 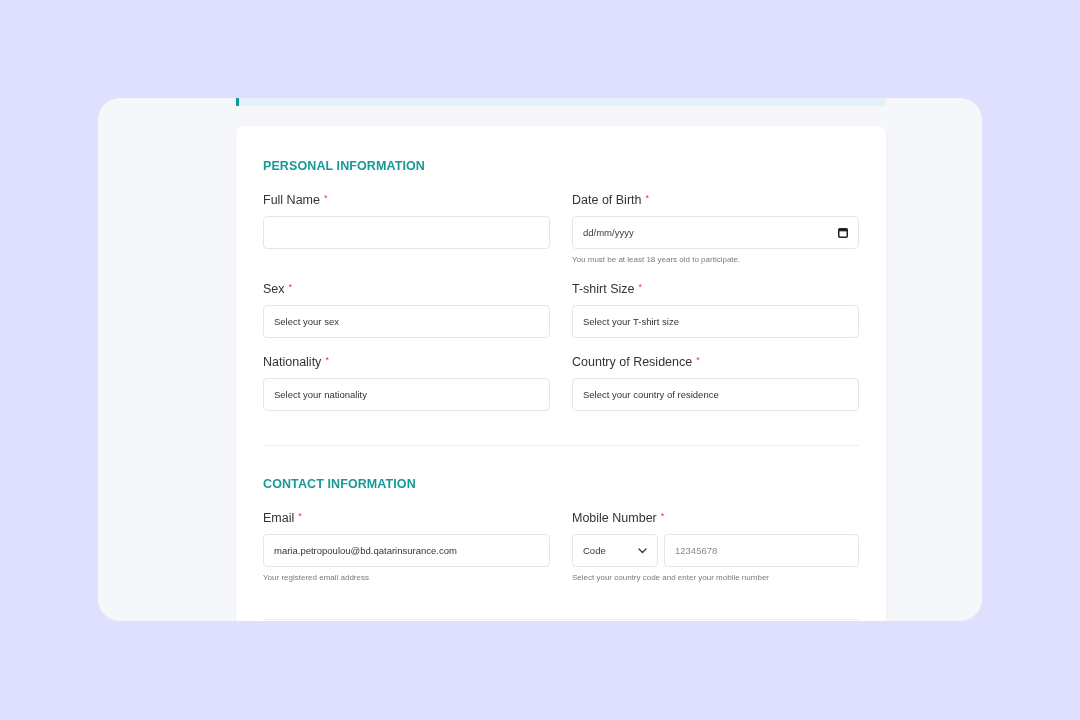 What do you see at coordinates (761, 550) in the screenshot?
I see `phone-number-input: 12345678` at bounding box center [761, 550].